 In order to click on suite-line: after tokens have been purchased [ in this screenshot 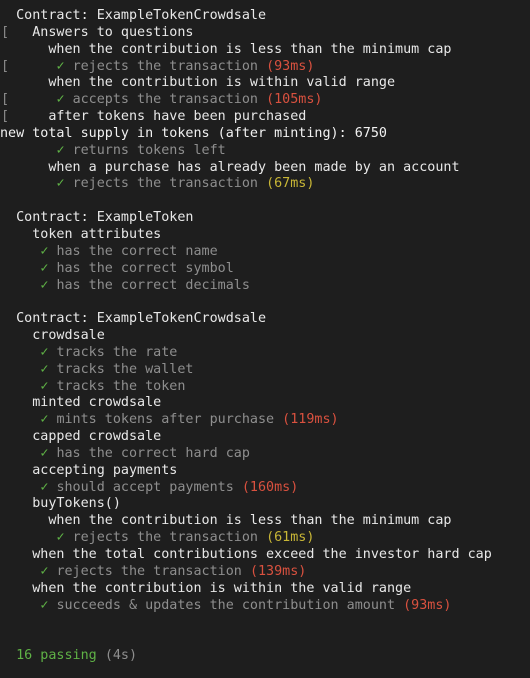, I will do `click(265, 117)`.